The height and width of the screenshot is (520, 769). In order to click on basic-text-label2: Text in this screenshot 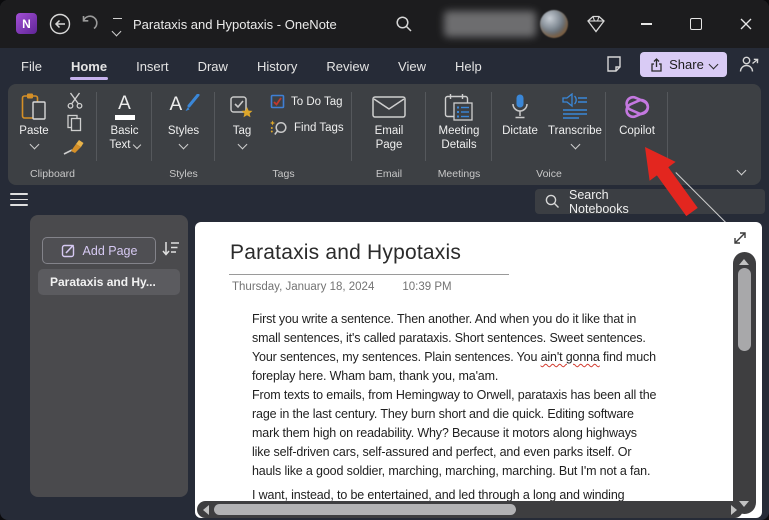, I will do `click(125, 145)`.